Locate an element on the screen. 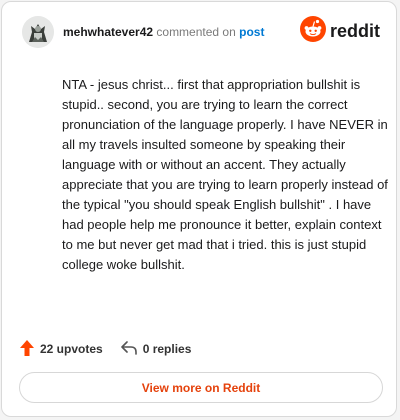  comment-attribution: mehwhatever42 commented on post is located at coordinates (163, 32).